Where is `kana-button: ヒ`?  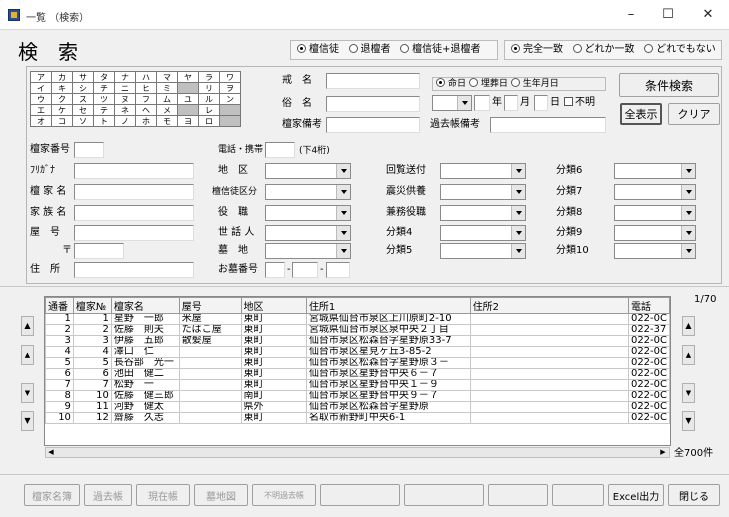 kana-button: ヒ is located at coordinates (146, 88).